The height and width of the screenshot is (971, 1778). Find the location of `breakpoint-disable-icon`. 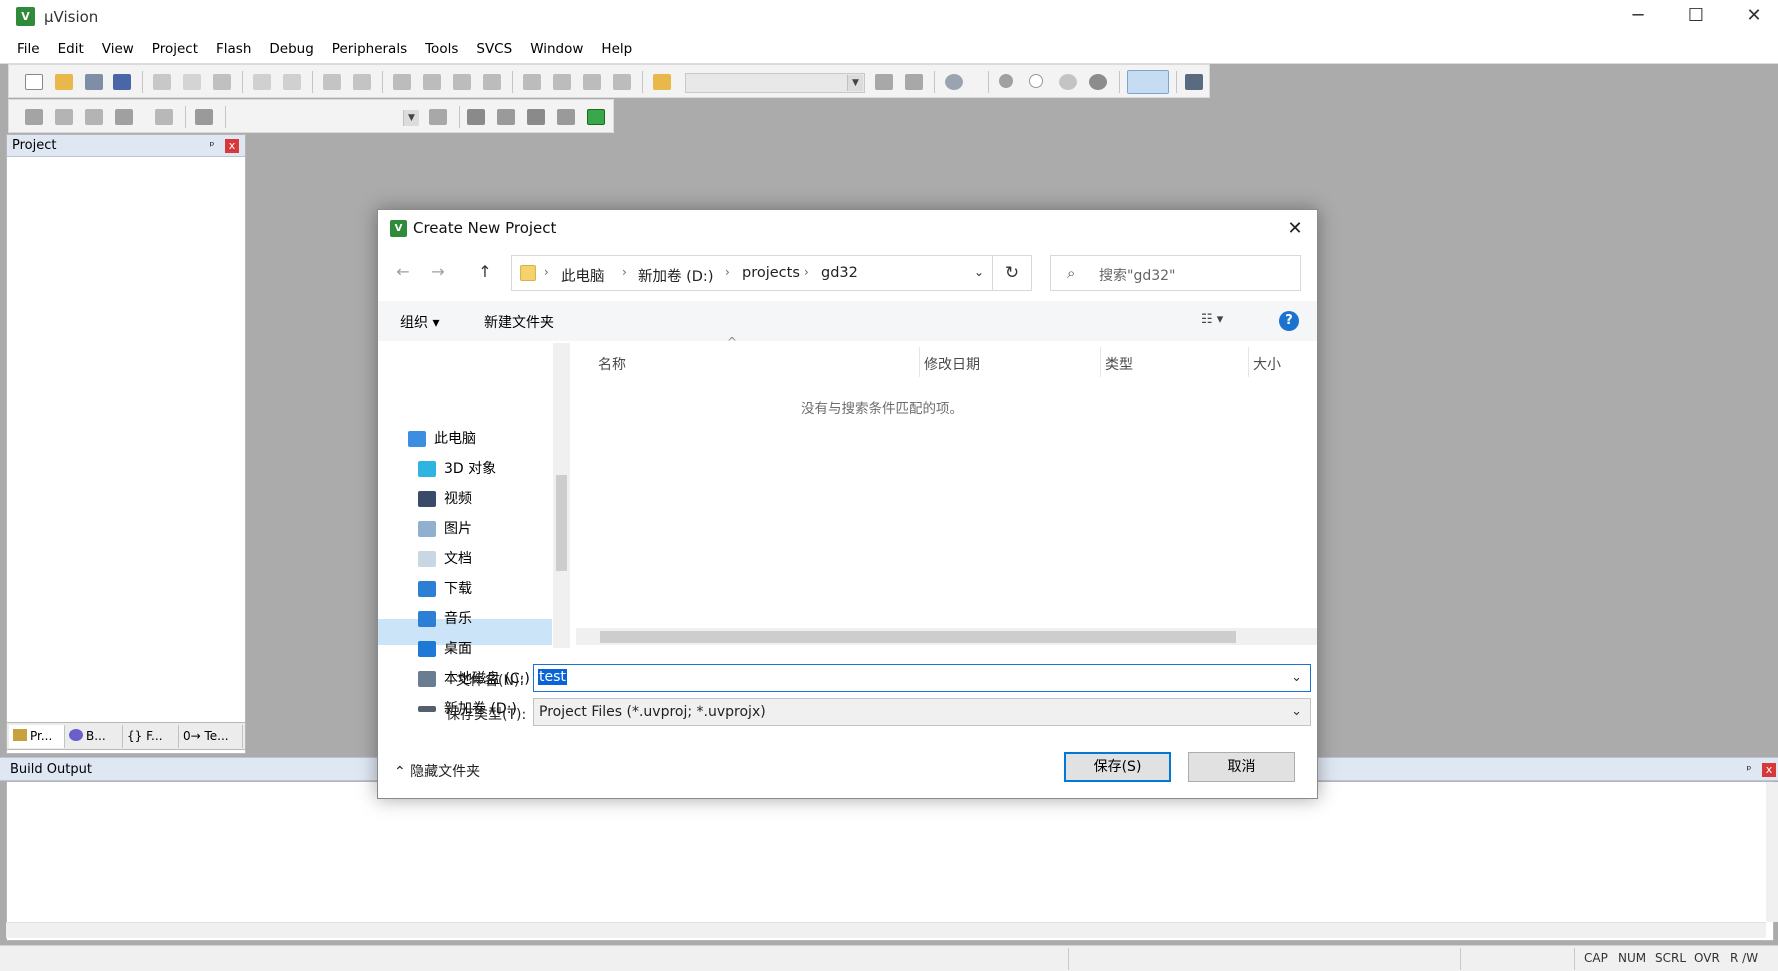

breakpoint-disable-icon is located at coordinates (1036, 81).